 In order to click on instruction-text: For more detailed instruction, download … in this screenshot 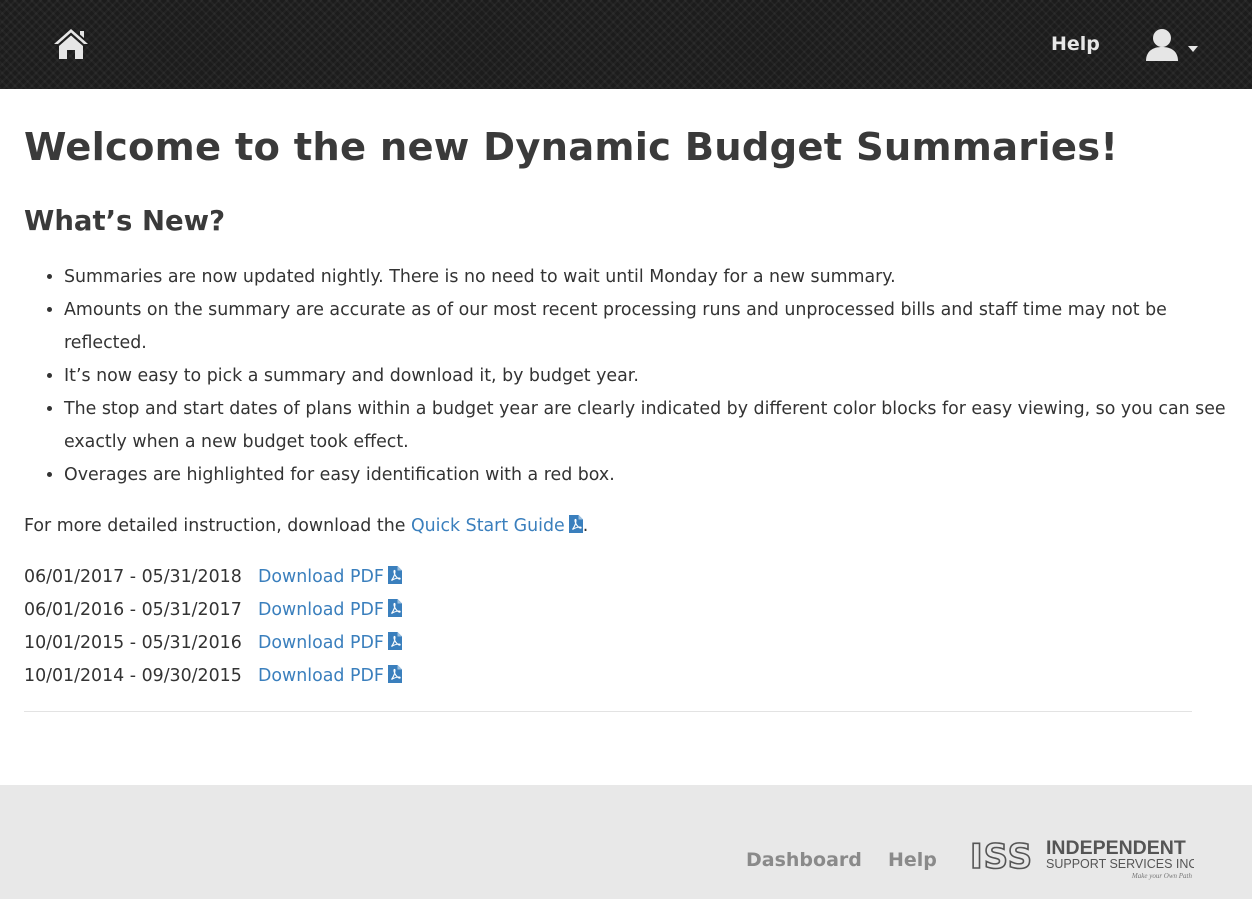, I will do `click(608, 526)`.